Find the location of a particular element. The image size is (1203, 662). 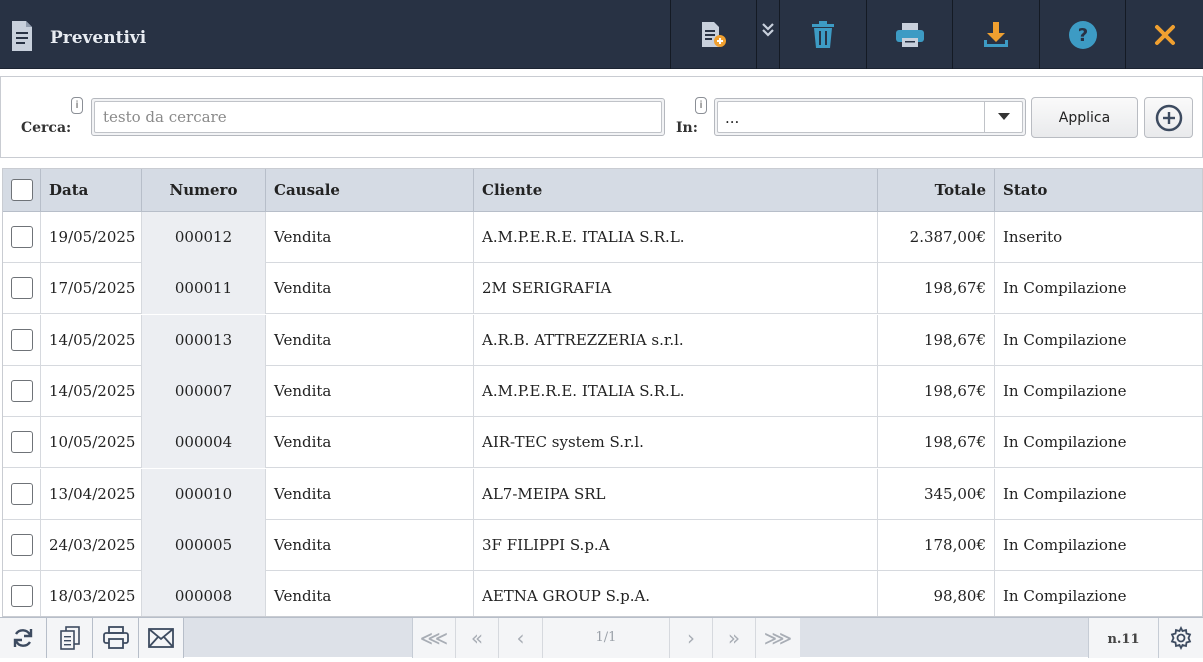

plus-circle-icon is located at coordinates (1168, 117).